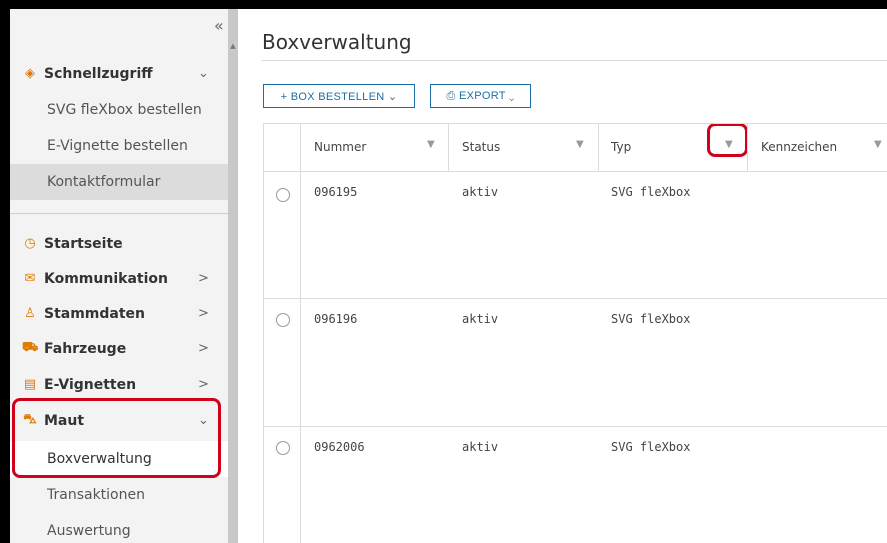 The width and height of the screenshot is (887, 543). Describe the element at coordinates (219, 25) in the screenshot. I see `collapse-sidebar-icon: «` at that location.